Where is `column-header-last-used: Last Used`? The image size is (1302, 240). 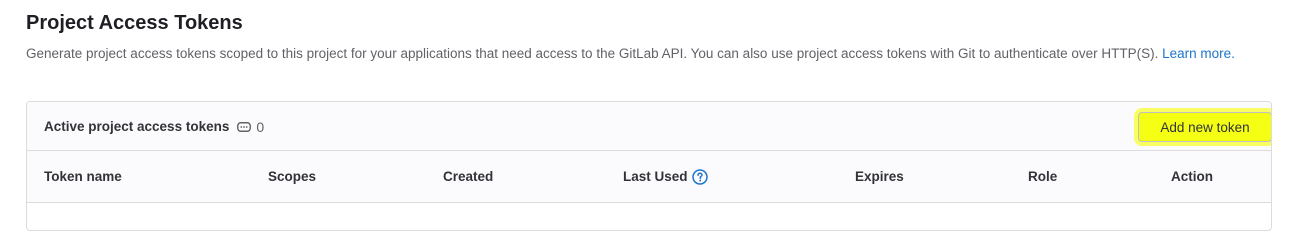
column-header-last-used: Last Used is located at coordinates (665, 177).